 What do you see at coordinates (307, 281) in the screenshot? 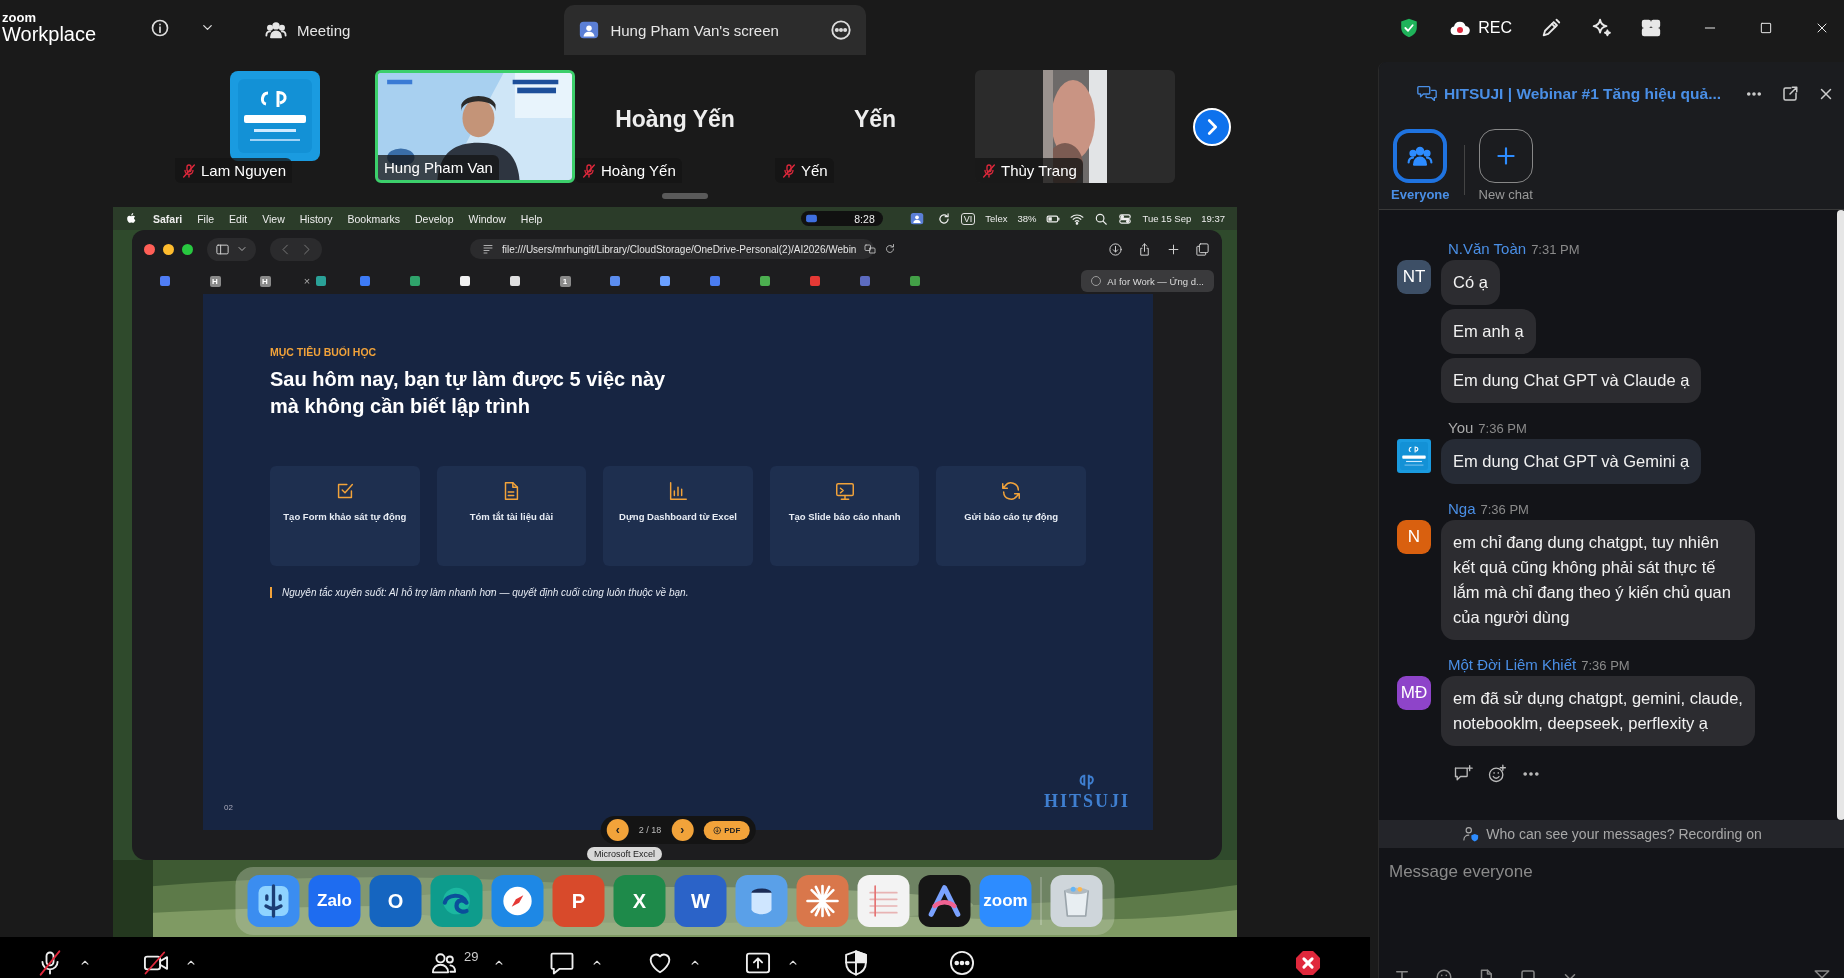
I see `close-tab-mark: ×` at bounding box center [307, 281].